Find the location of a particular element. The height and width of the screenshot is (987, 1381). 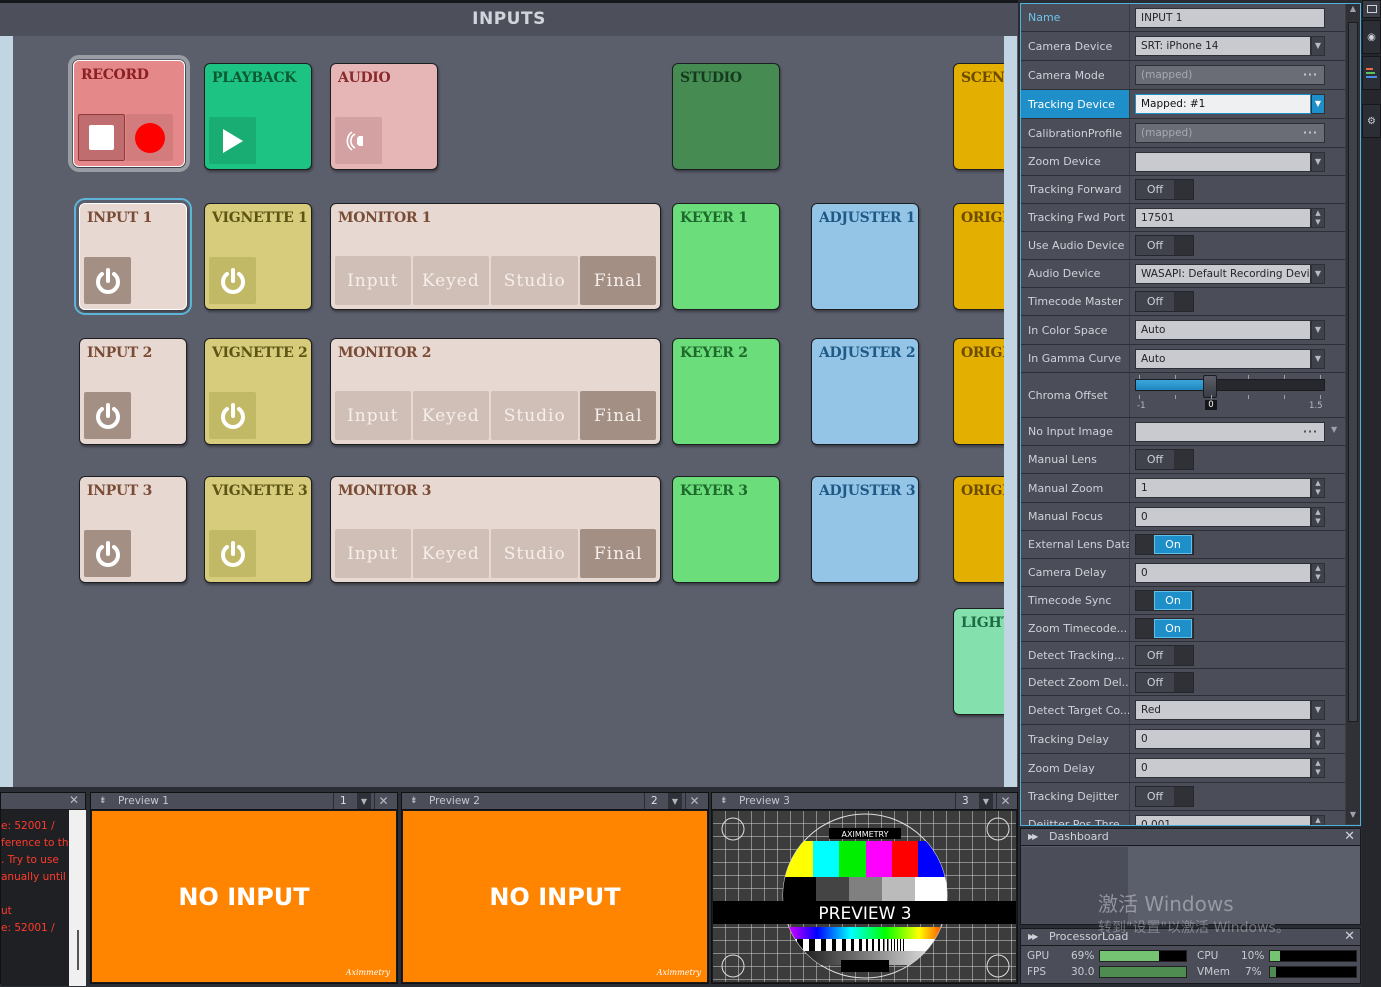

tile-vignette-2: VIGNETTE 2 is located at coordinates (258, 391).